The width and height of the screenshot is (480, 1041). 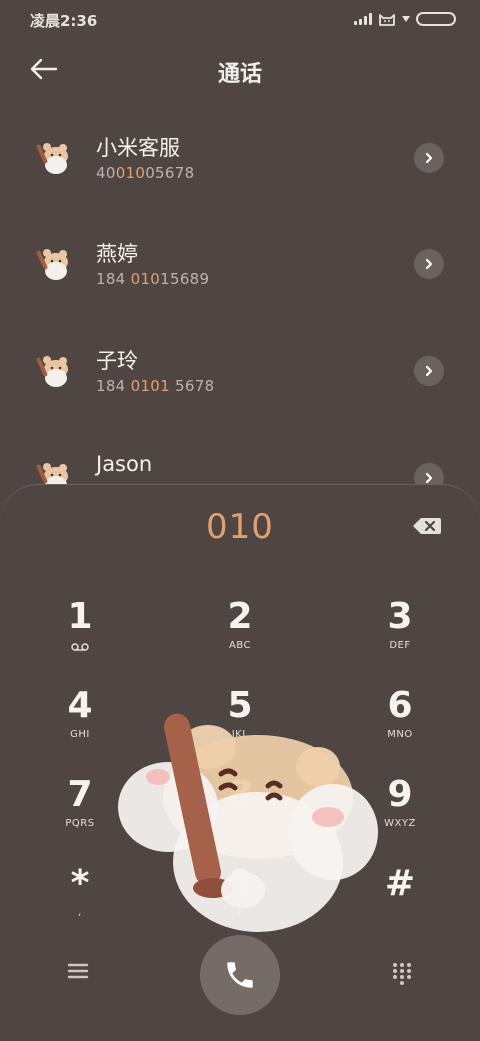 What do you see at coordinates (427, 526) in the screenshot?
I see `backspace-icon` at bounding box center [427, 526].